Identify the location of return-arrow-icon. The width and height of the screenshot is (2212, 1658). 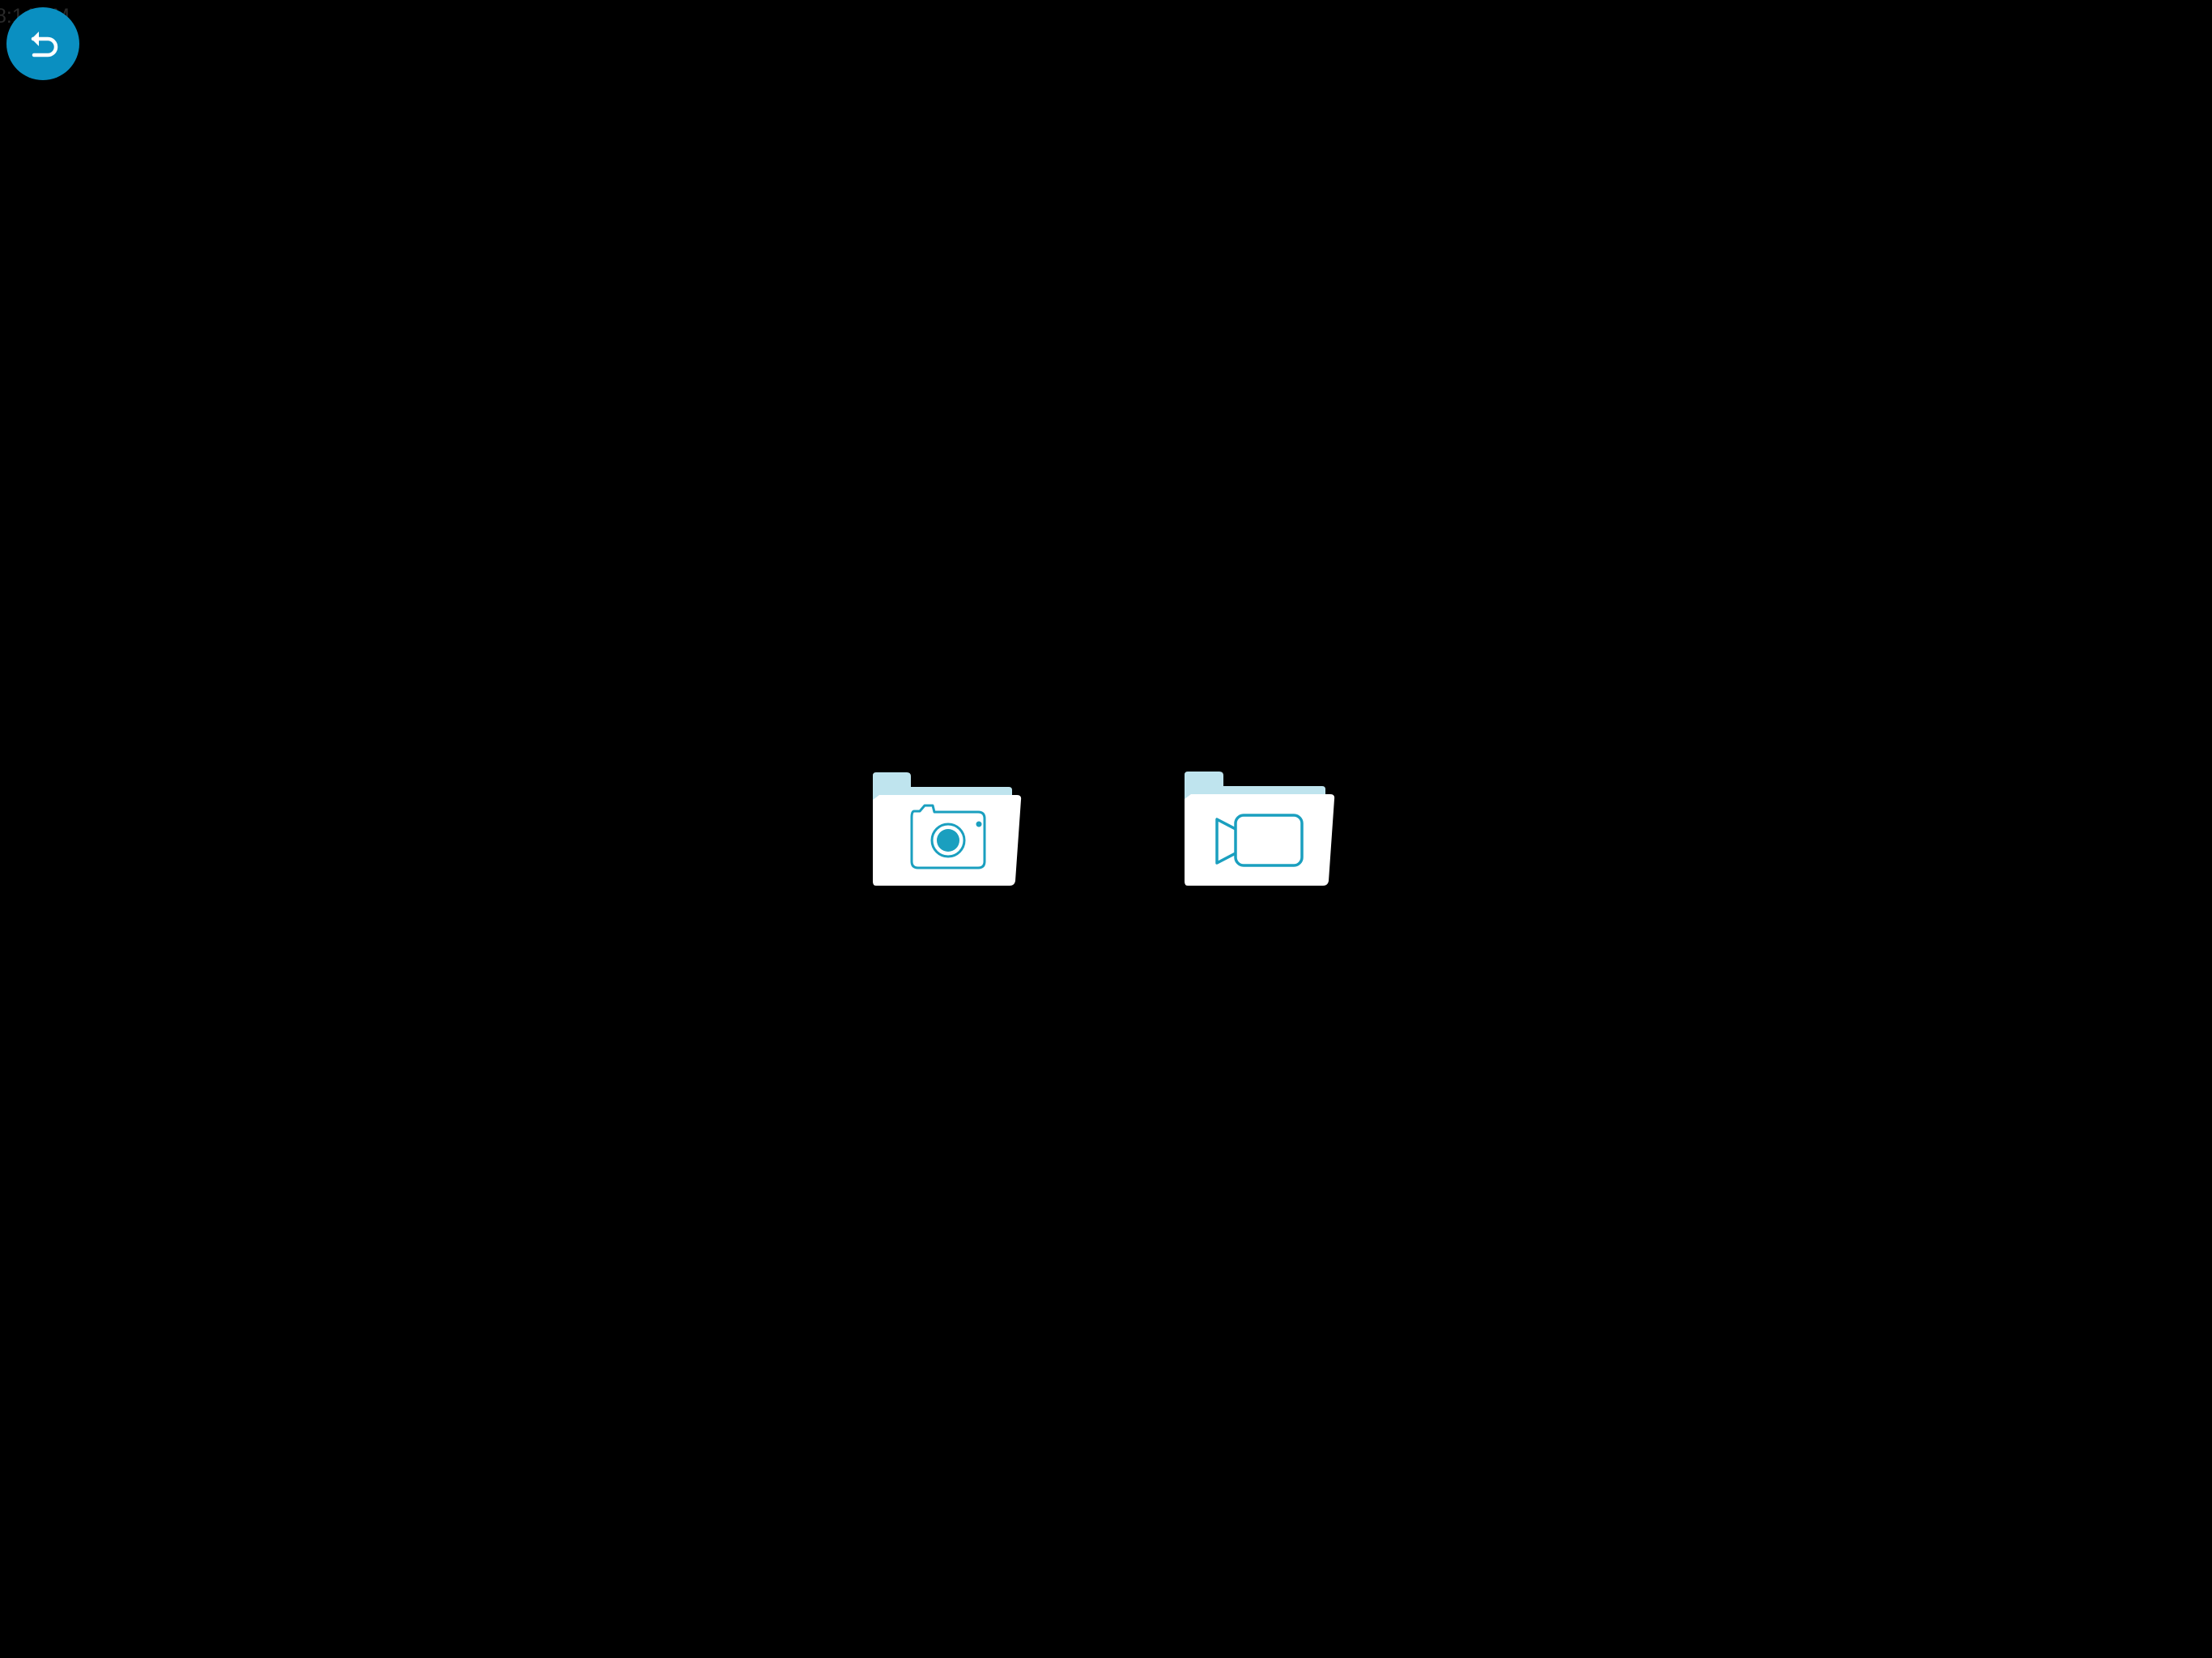
(44, 44).